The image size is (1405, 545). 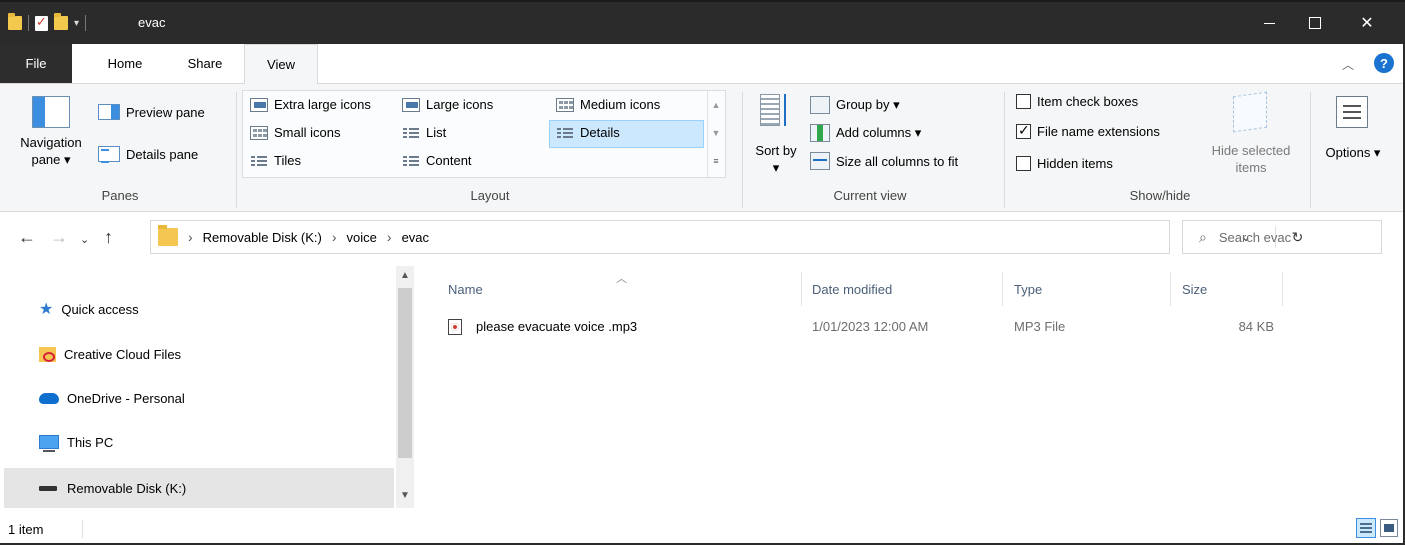 I want to click on navigation-pane-icon, so click(x=51, y=112).